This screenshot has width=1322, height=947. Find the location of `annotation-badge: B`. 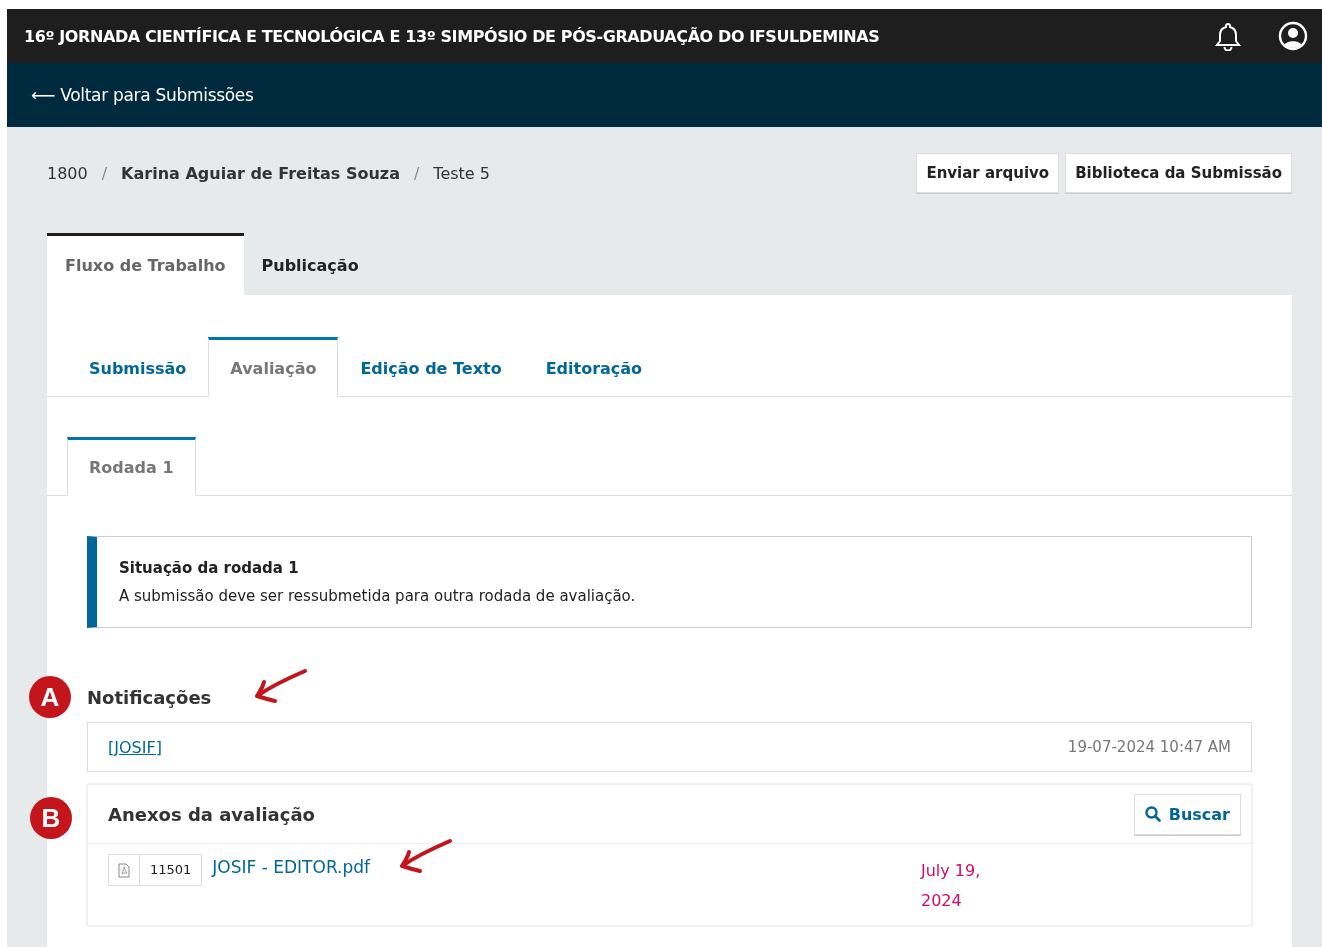

annotation-badge: B is located at coordinates (51, 818).